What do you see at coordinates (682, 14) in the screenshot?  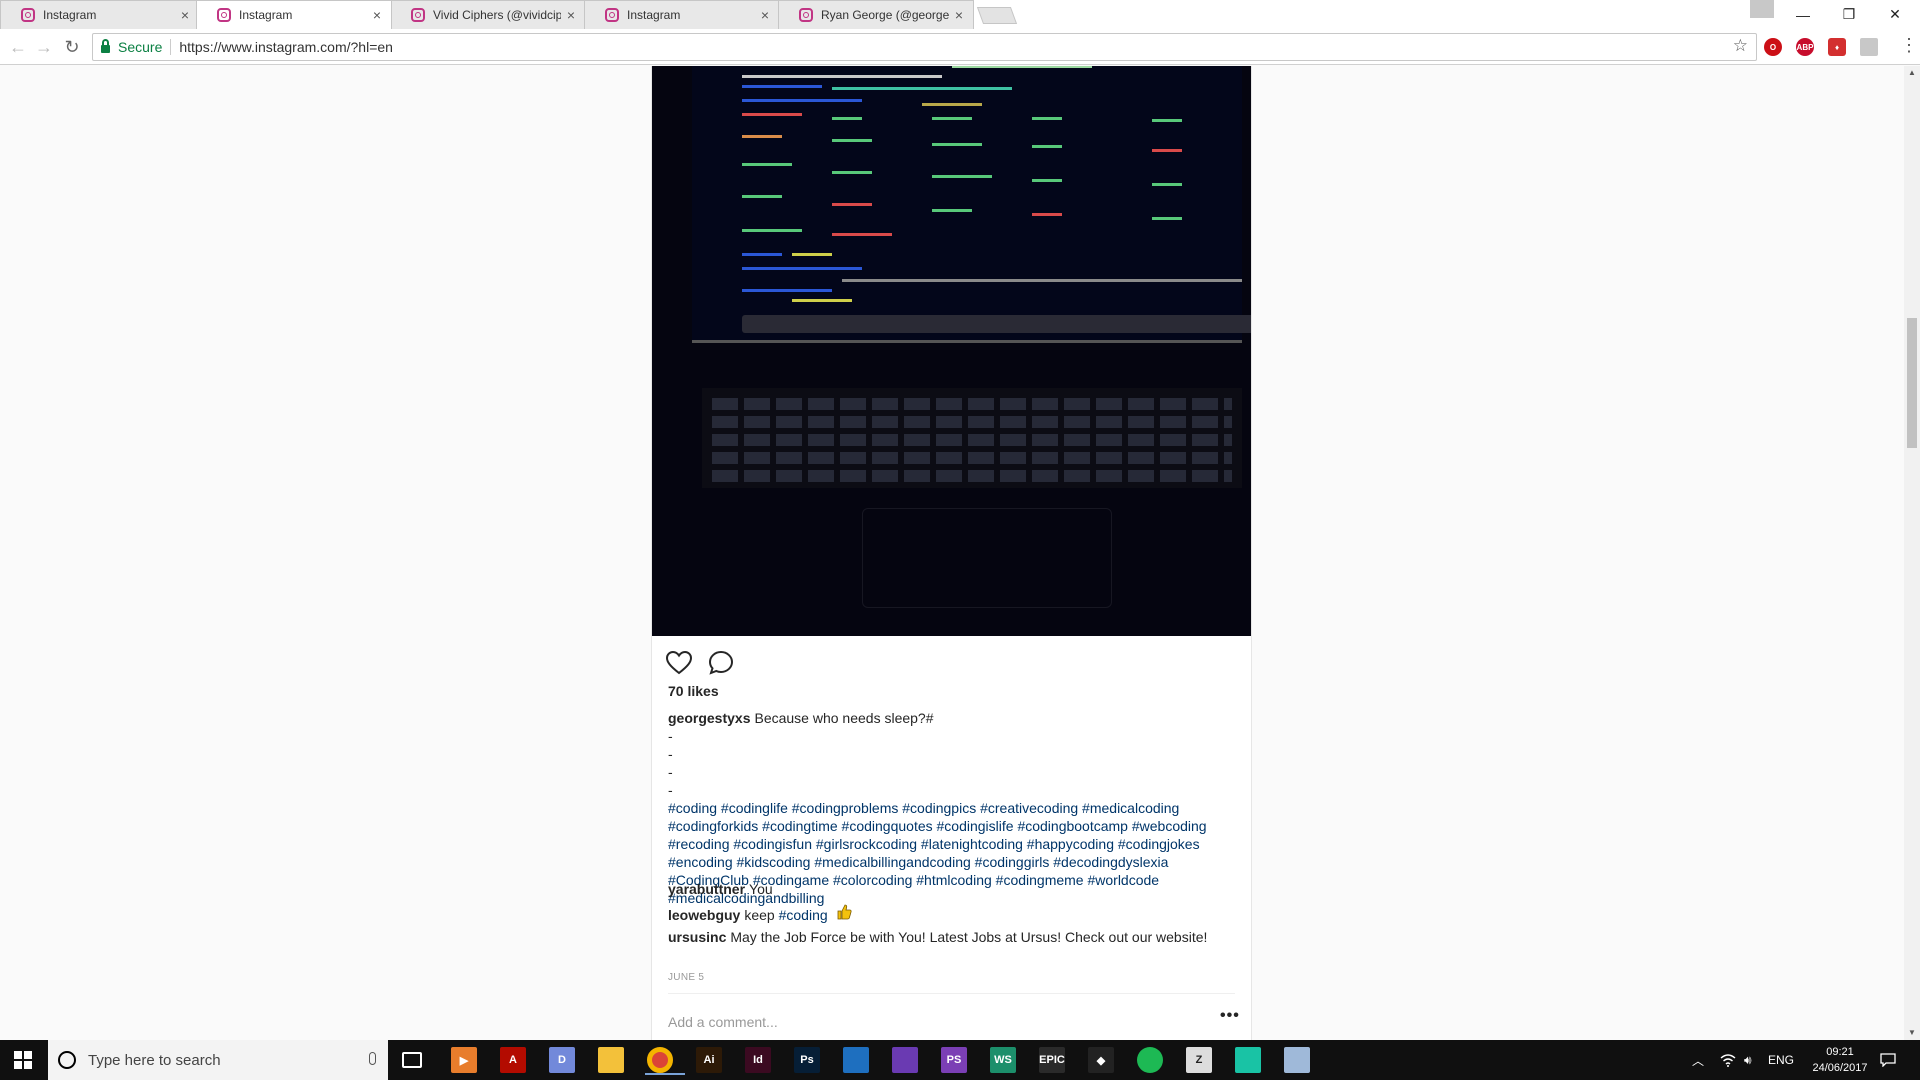 I see `tab-instagram-3: Instagram ×` at bounding box center [682, 14].